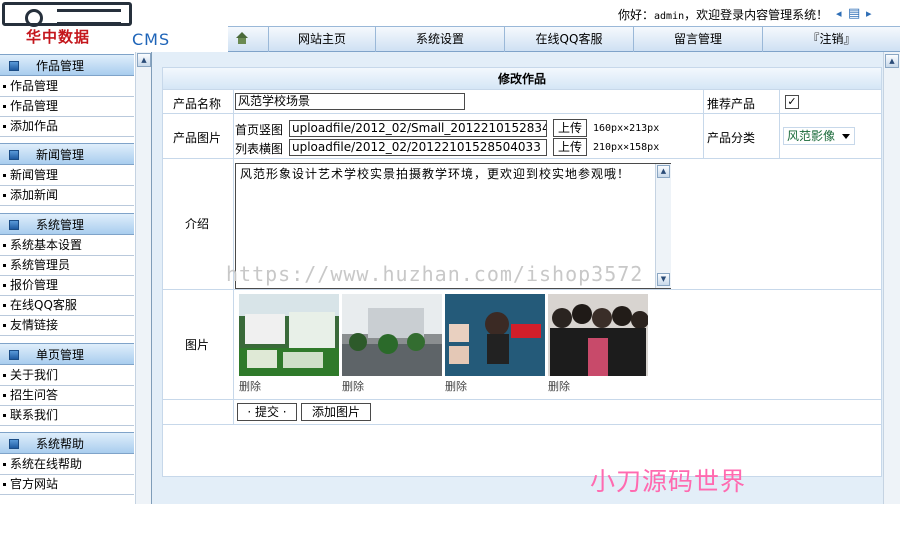 The height and width of the screenshot is (547, 900). What do you see at coordinates (67, 416) in the screenshot?
I see `sidebar-item-contact: 联系我们` at bounding box center [67, 416].